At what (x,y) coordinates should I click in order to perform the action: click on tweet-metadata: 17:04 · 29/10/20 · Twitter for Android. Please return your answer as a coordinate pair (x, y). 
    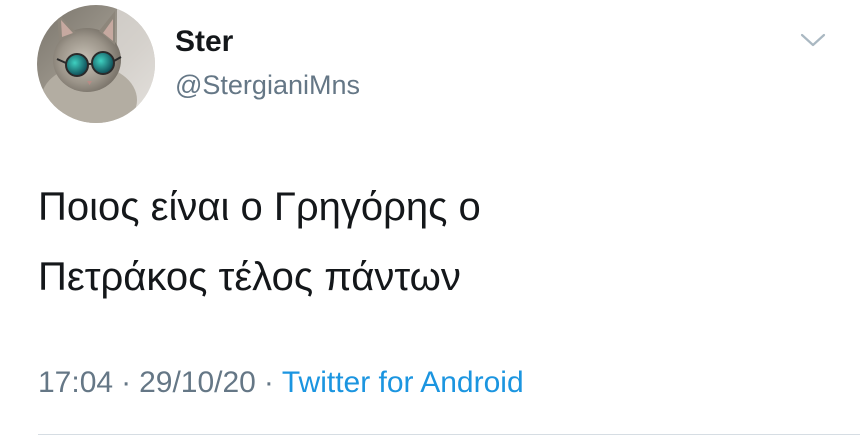
    Looking at the image, I should click on (281, 383).